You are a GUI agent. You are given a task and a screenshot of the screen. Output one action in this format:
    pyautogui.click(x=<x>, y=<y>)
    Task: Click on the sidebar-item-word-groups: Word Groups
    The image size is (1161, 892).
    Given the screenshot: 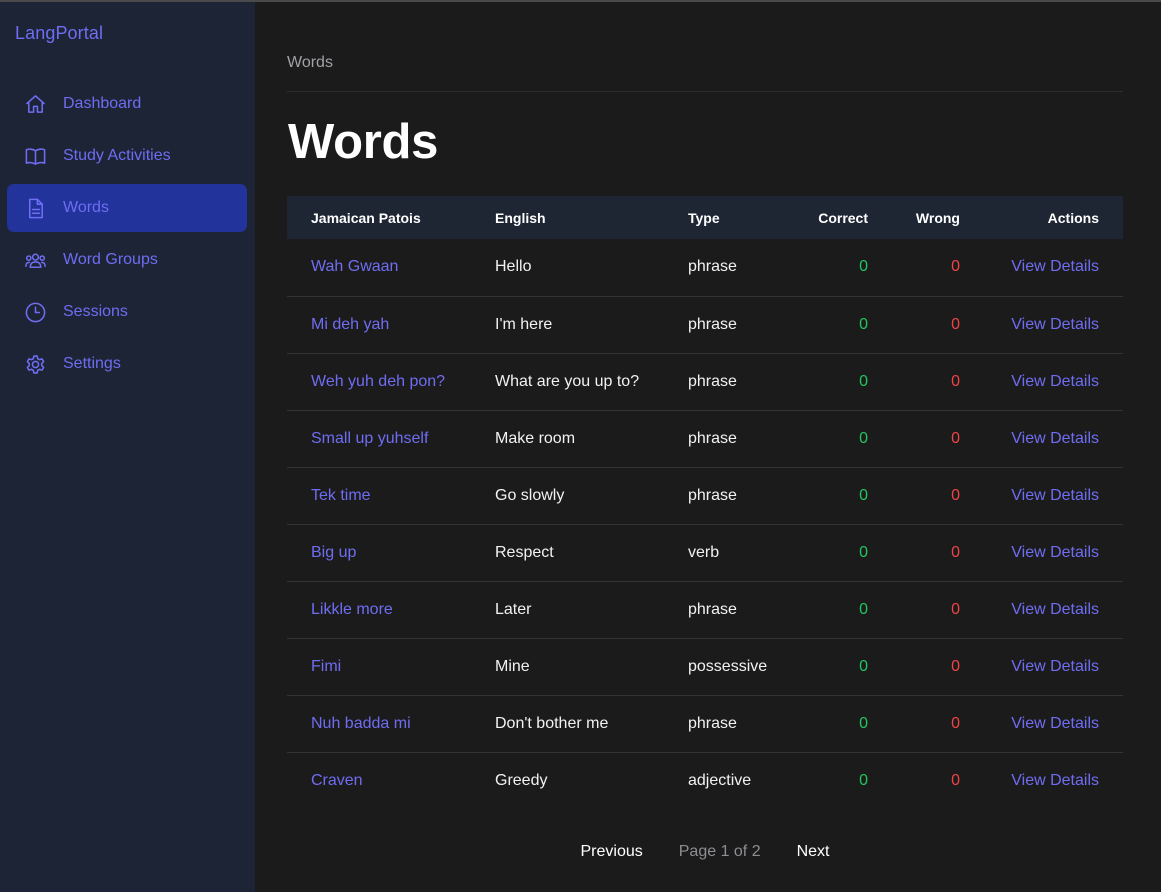 What is the action you would take?
    pyautogui.click(x=127, y=260)
    